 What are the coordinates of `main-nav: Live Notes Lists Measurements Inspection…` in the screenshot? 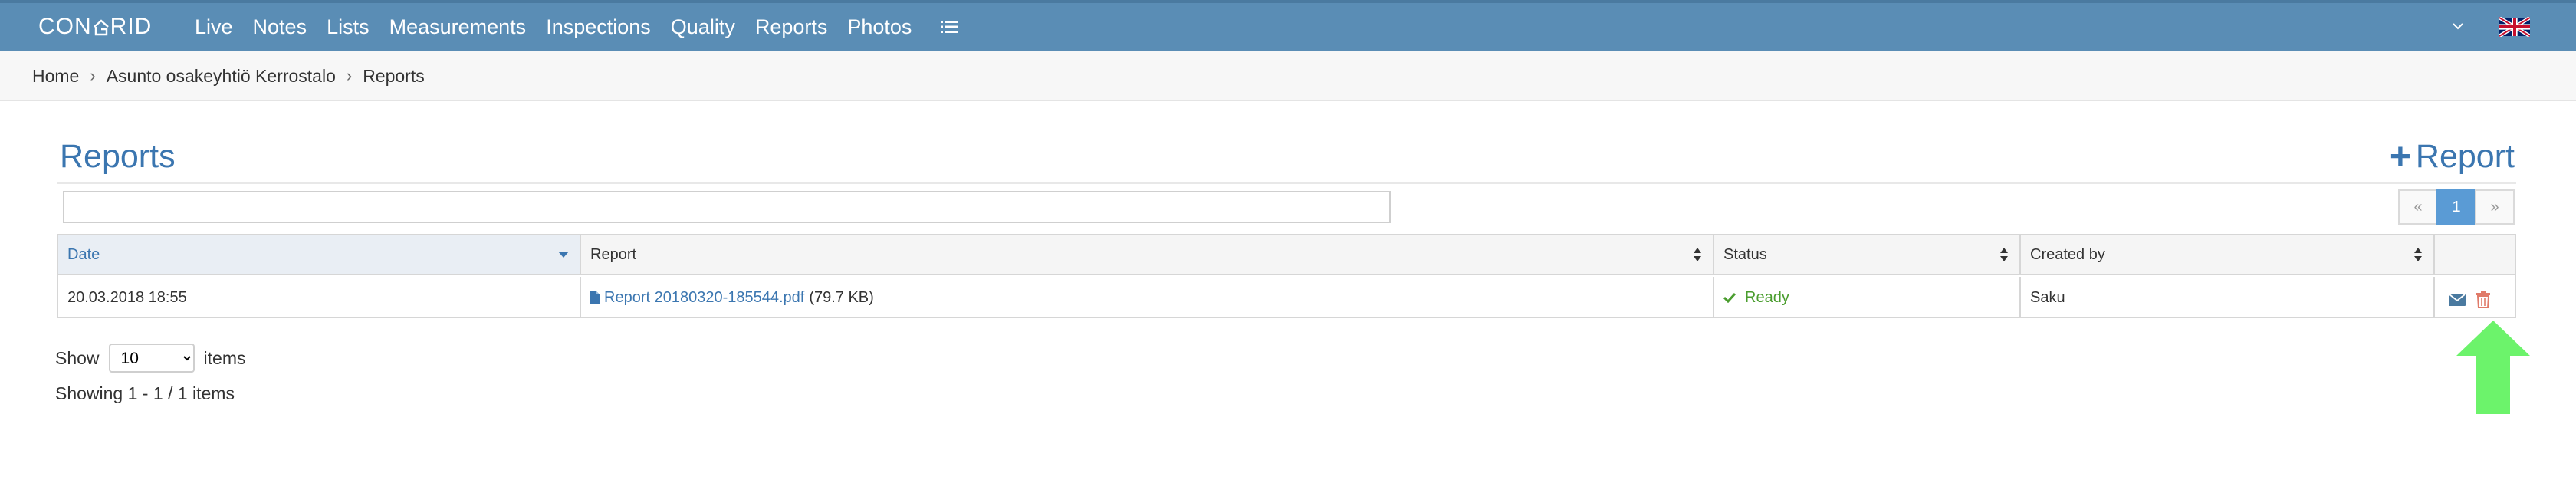 It's located at (577, 27).